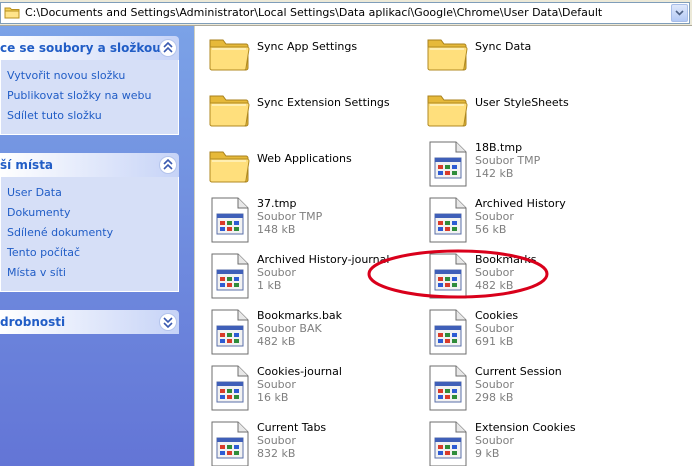 The image size is (692, 466). I want to click on file-tasks-header: ce se soubory a složkou, so click(89, 48).